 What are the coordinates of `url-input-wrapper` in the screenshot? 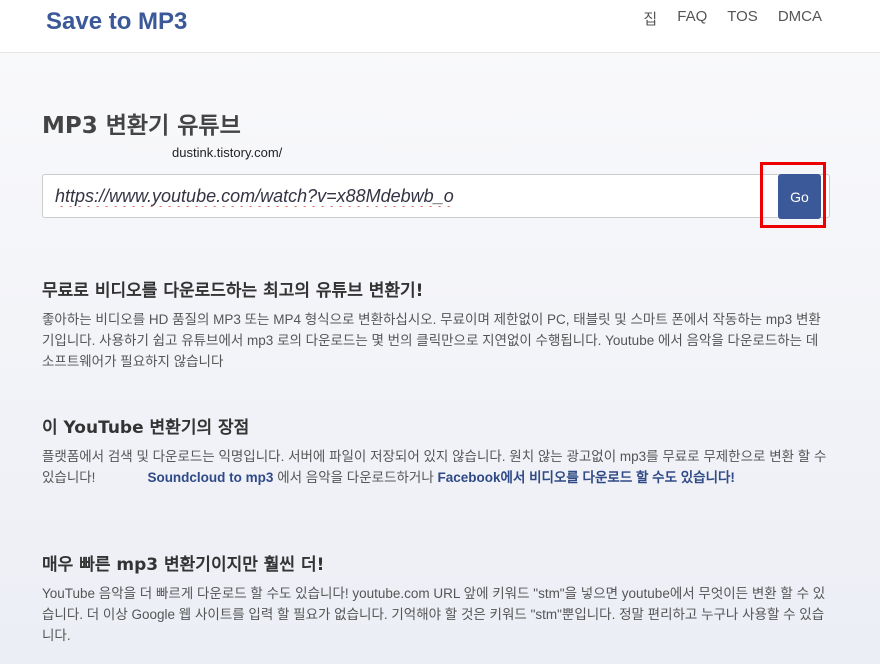 It's located at (436, 196).